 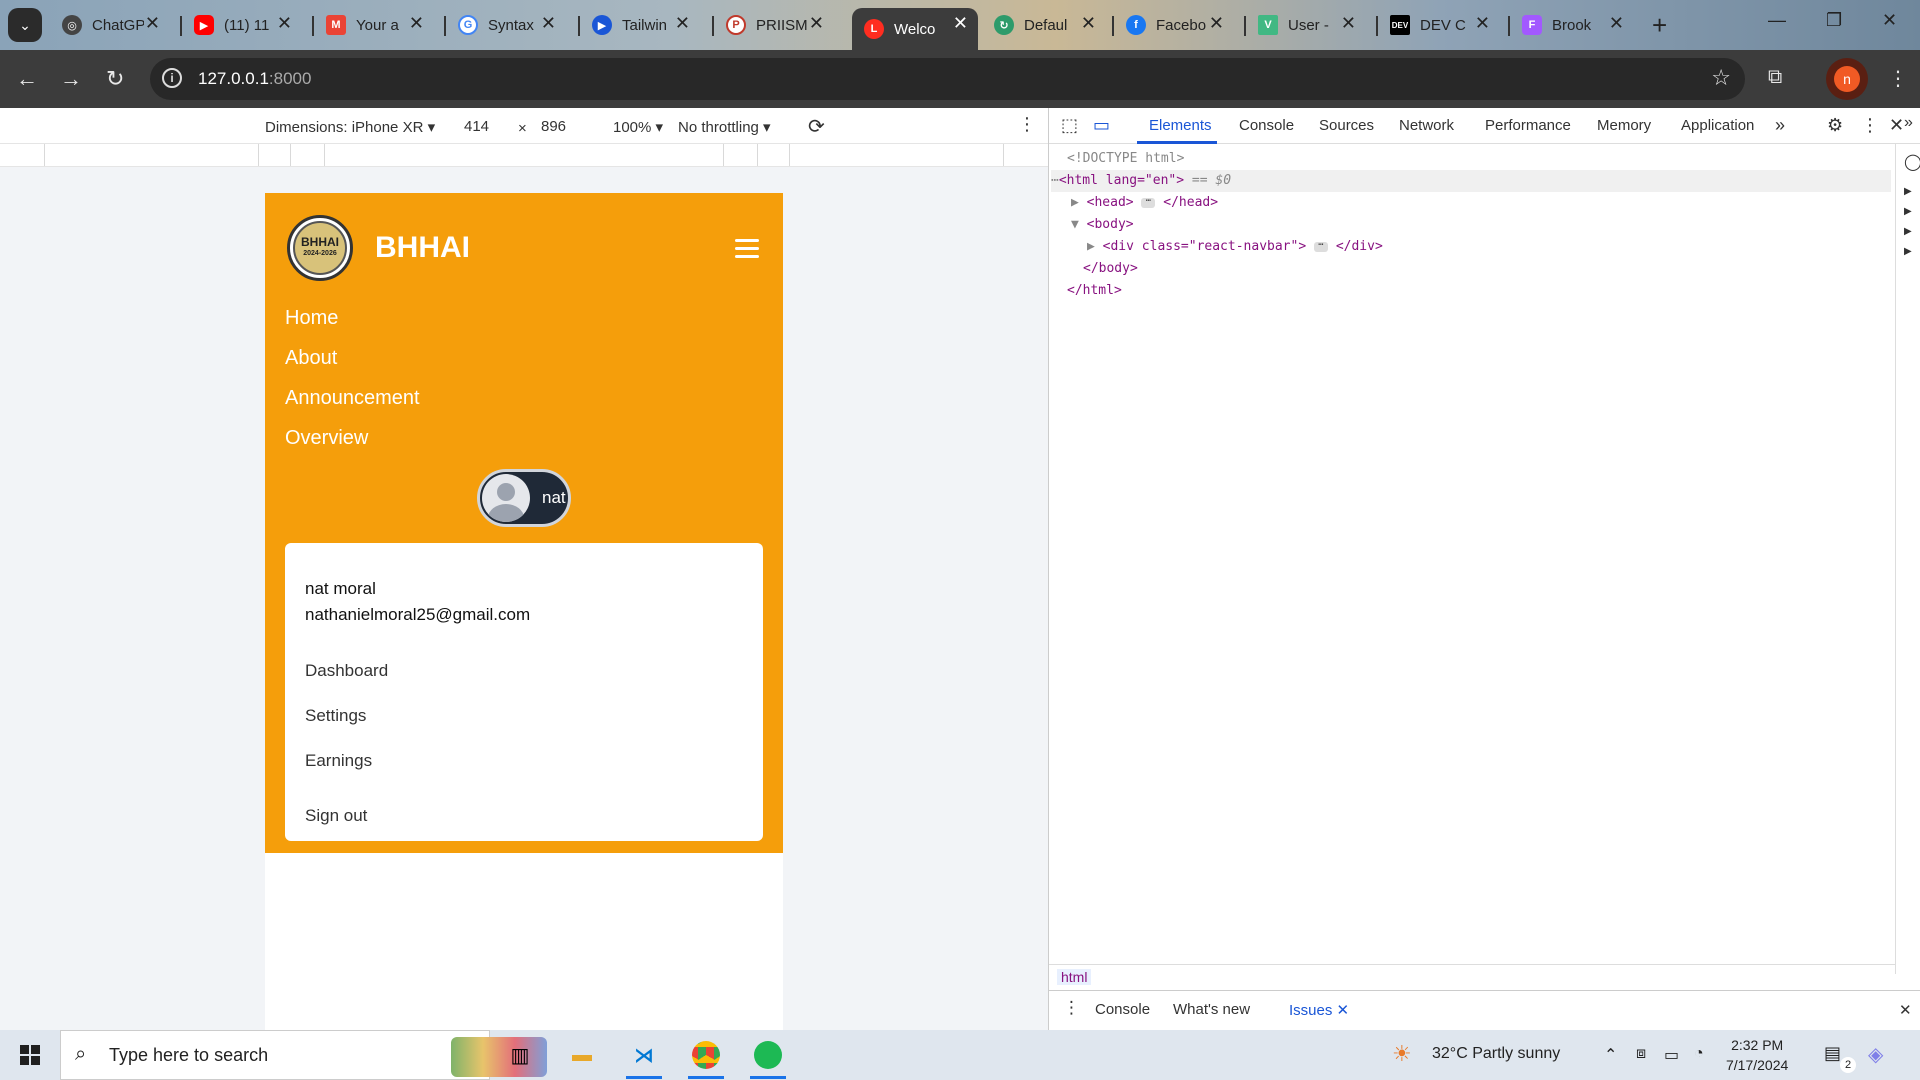 What do you see at coordinates (1479, 291) in the screenshot?
I see `dom-html-close: </html>` at bounding box center [1479, 291].